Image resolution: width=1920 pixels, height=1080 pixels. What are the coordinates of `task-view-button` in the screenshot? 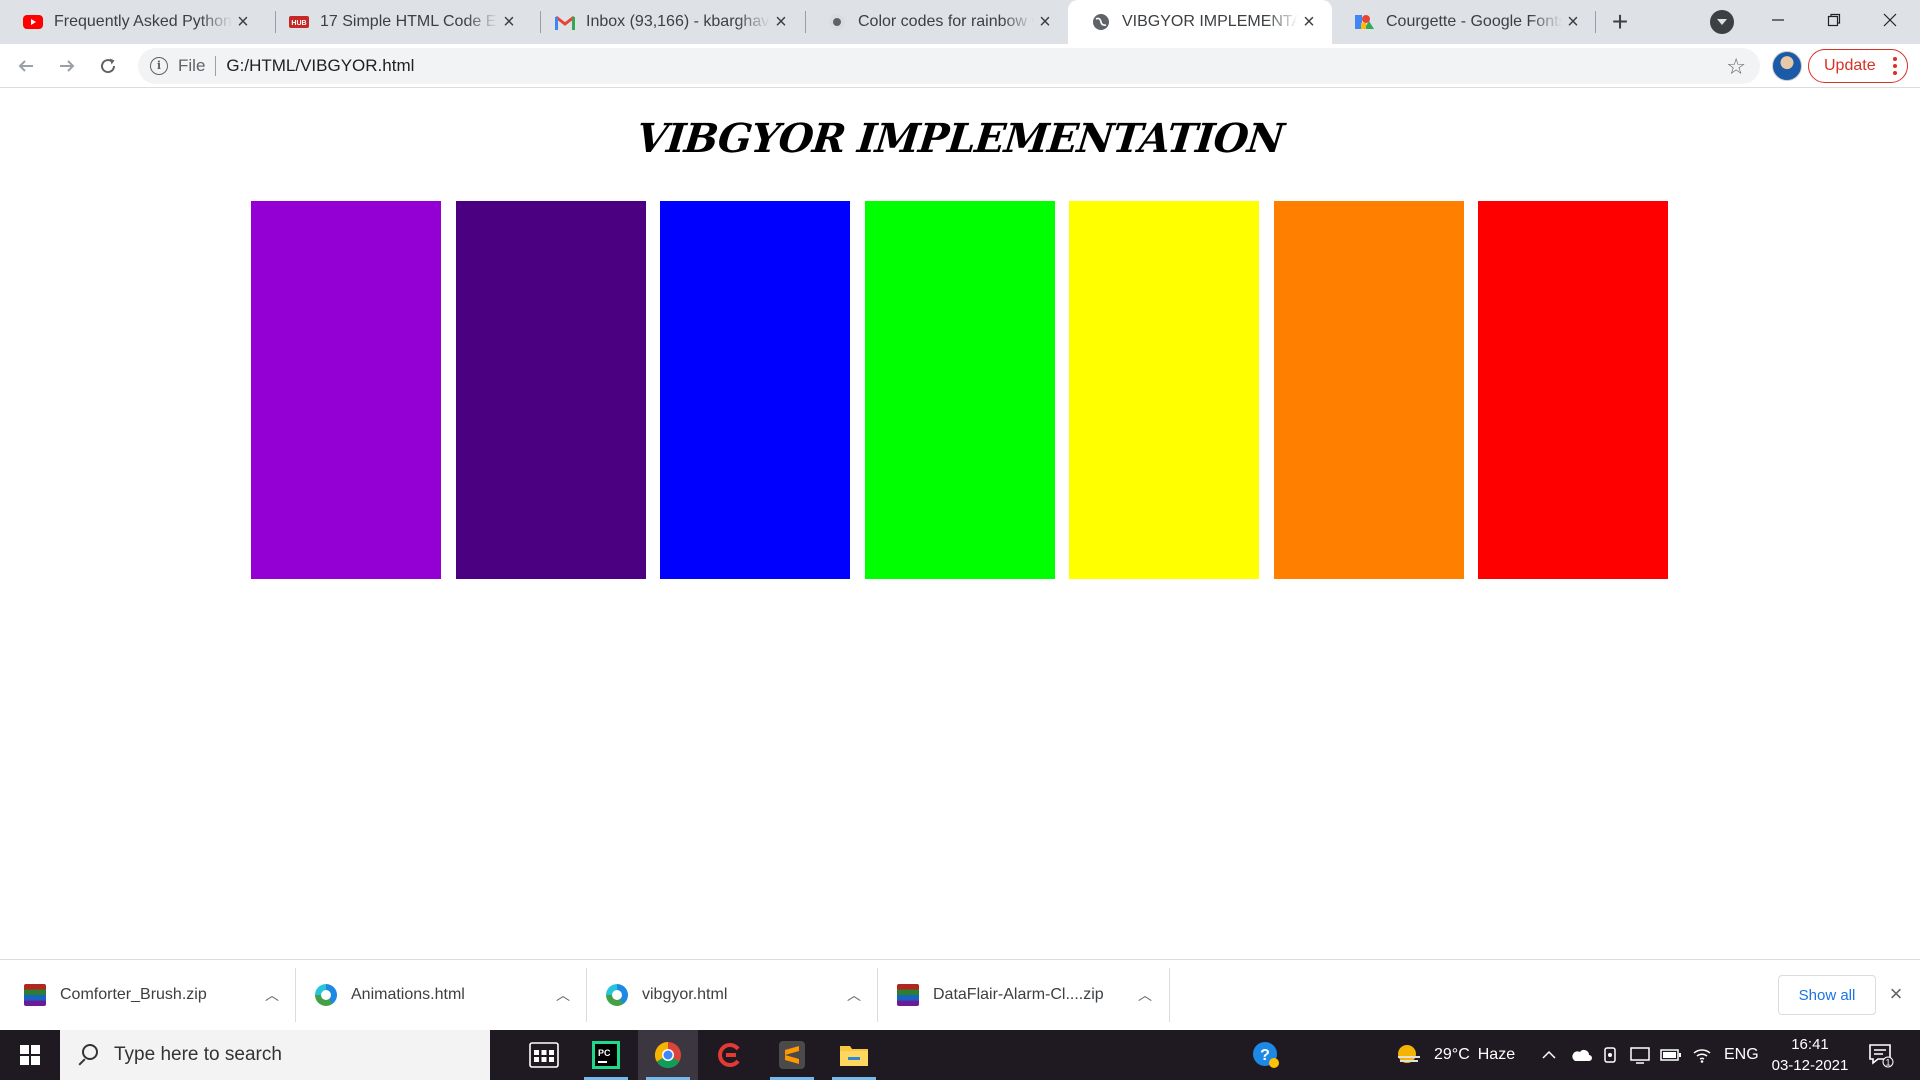 It's located at (544, 1055).